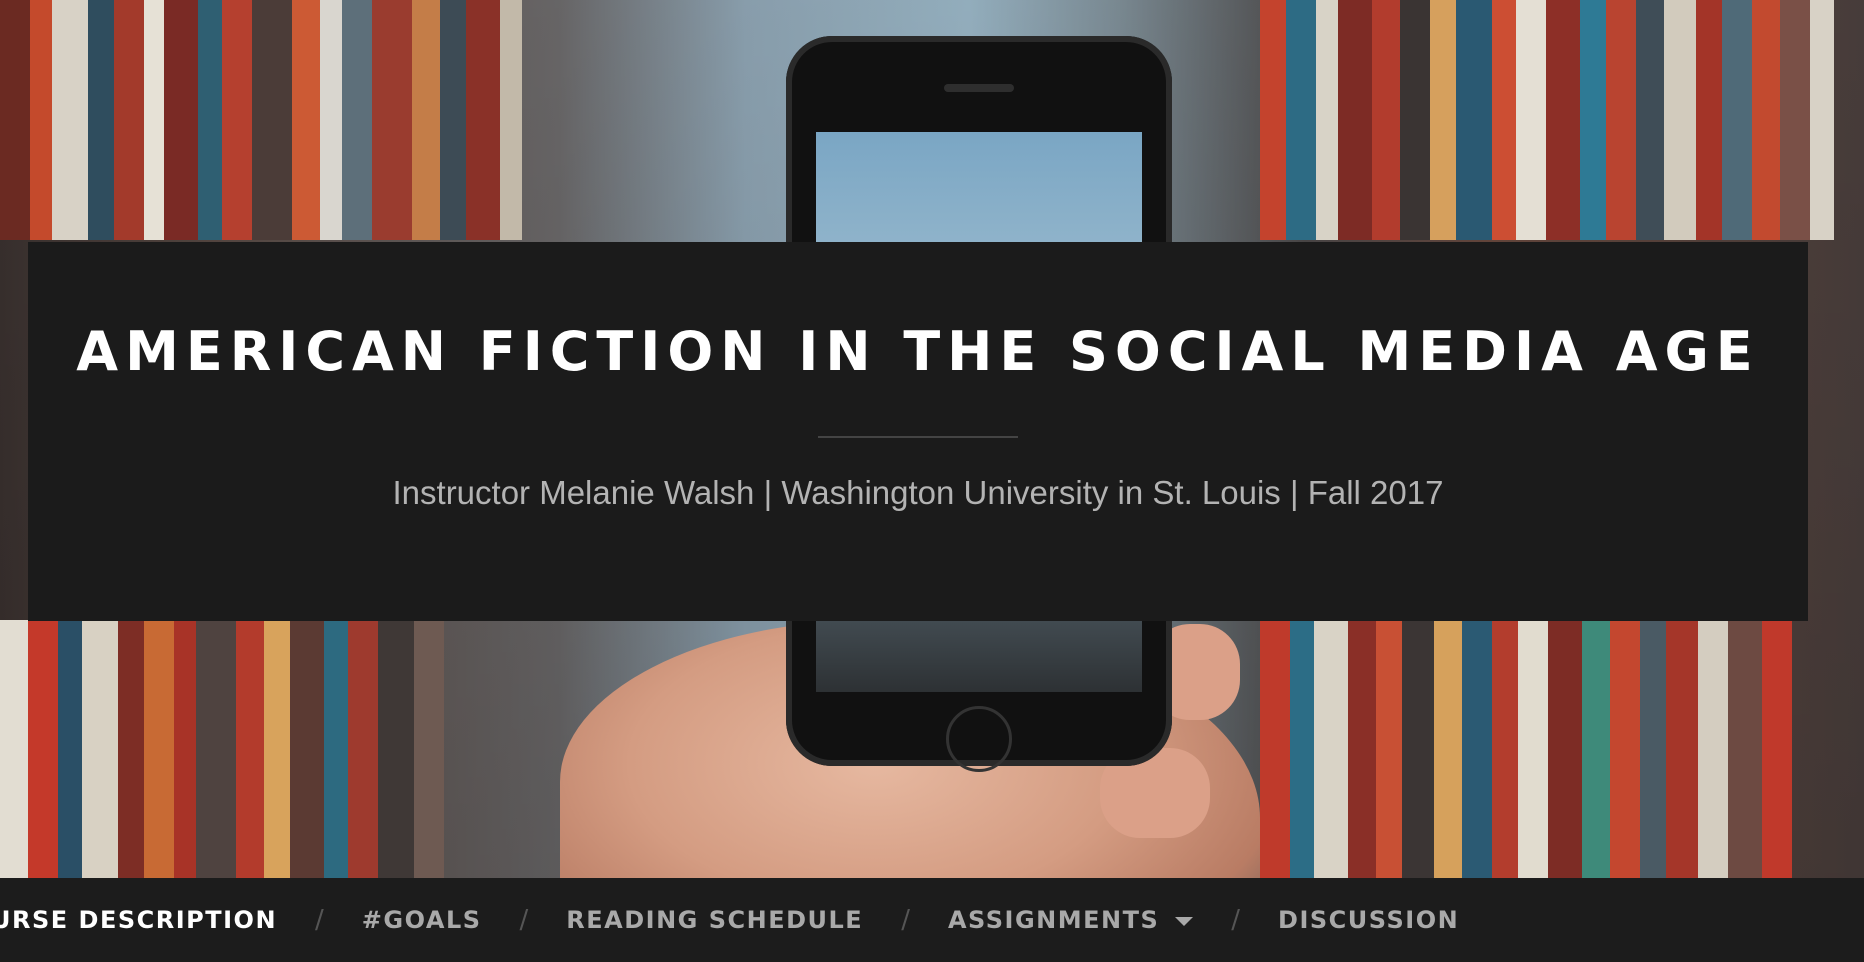 This screenshot has width=1864, height=962. Describe the element at coordinates (714, 920) in the screenshot. I see `nav-item-reading-schedule: READING SCHEDULE` at that location.